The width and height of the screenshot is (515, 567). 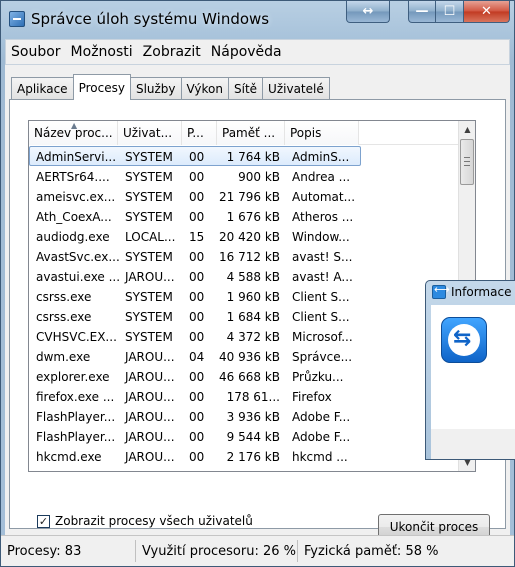 What do you see at coordinates (102, 52) in the screenshot?
I see `menu-moznosti: Možnosti` at bounding box center [102, 52].